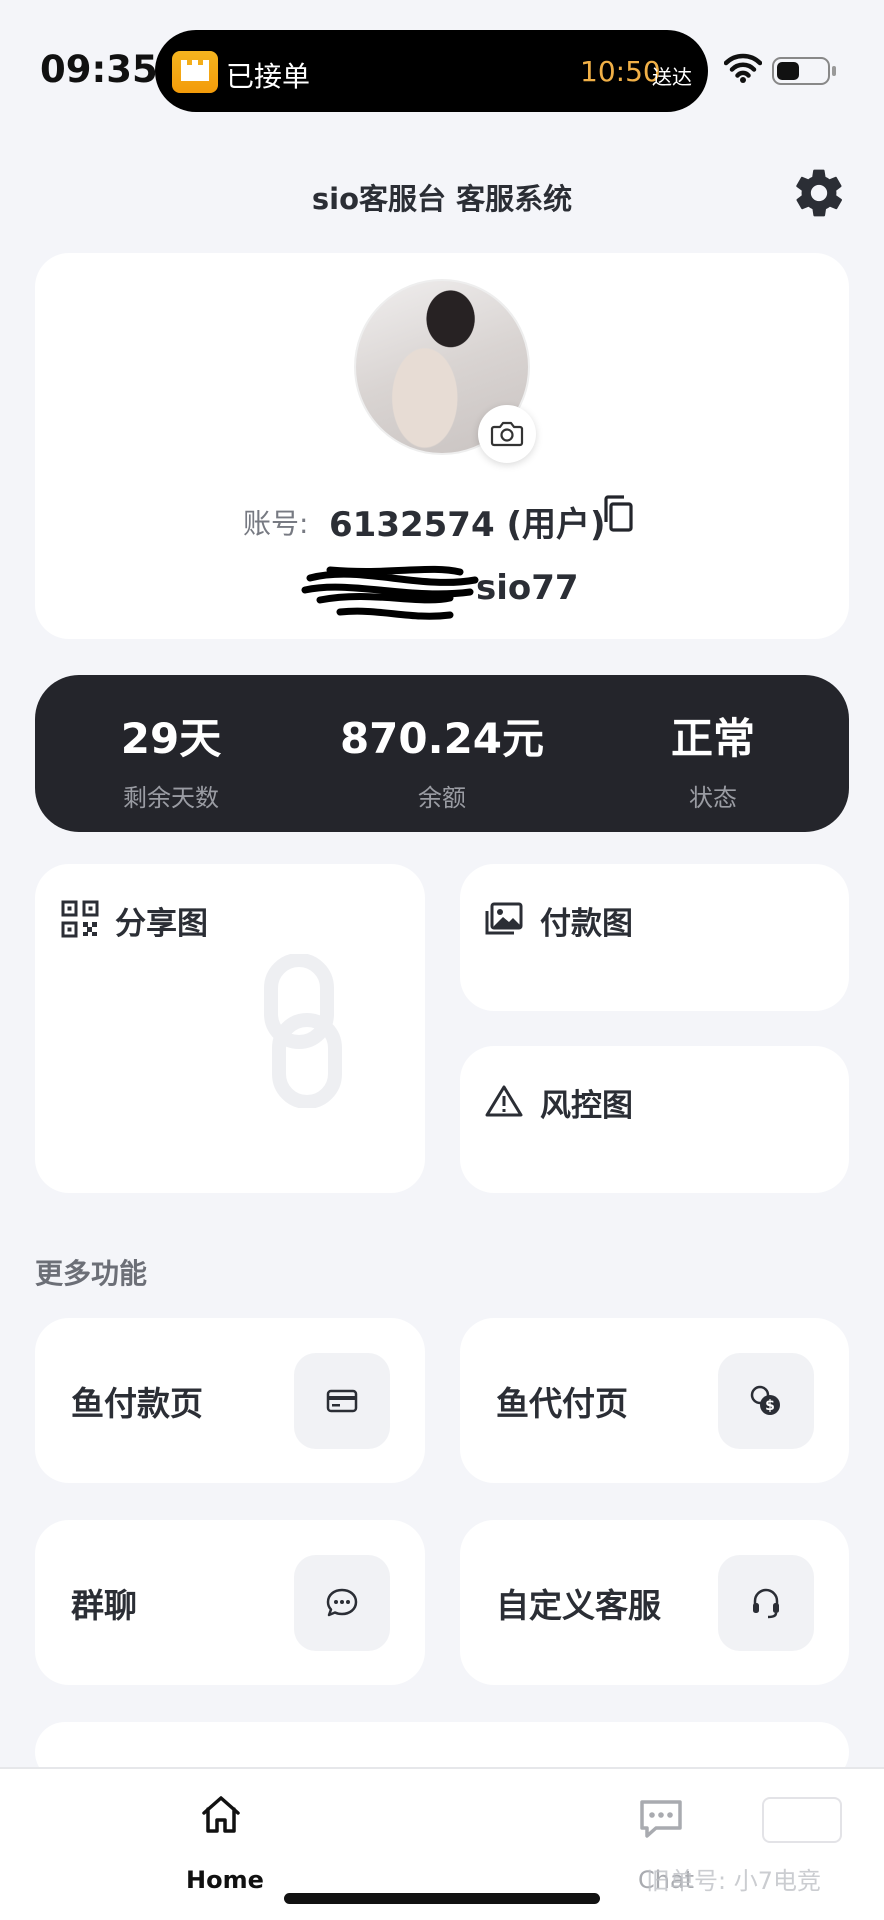 This screenshot has height=1920, width=884. Describe the element at coordinates (342, 1401) in the screenshot. I see `card-icon` at that location.